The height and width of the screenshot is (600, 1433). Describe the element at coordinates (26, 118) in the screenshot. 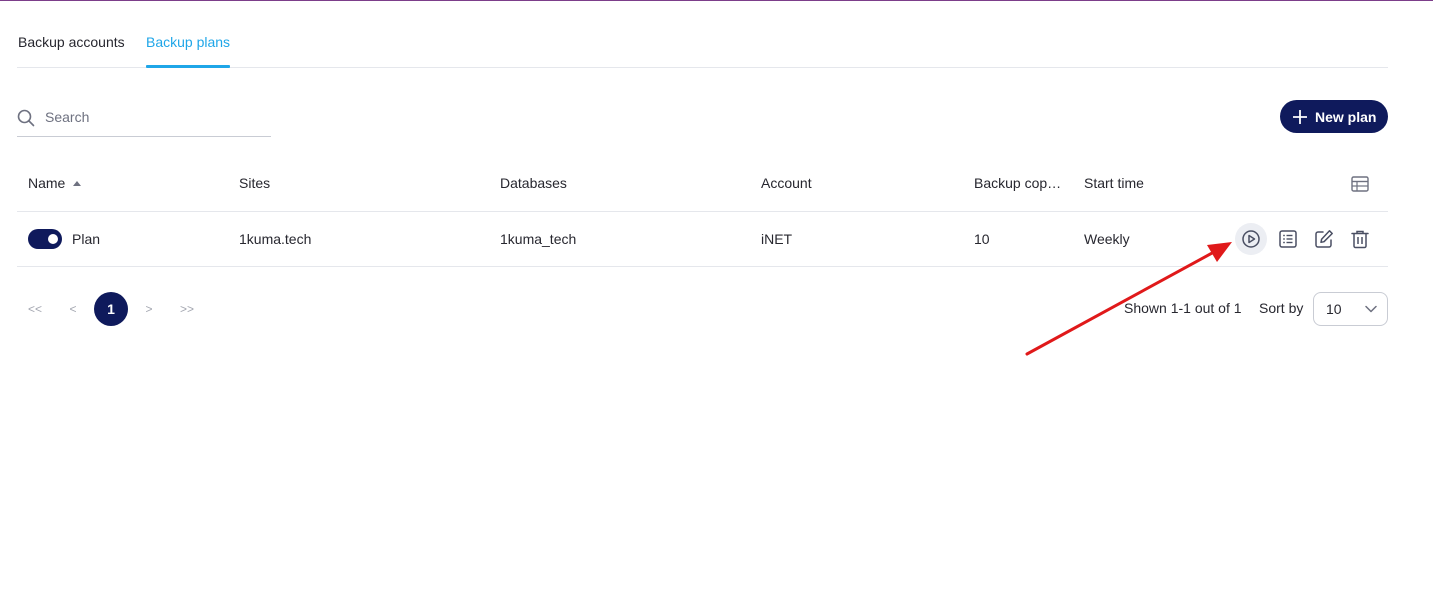

I see `search-icon` at that location.